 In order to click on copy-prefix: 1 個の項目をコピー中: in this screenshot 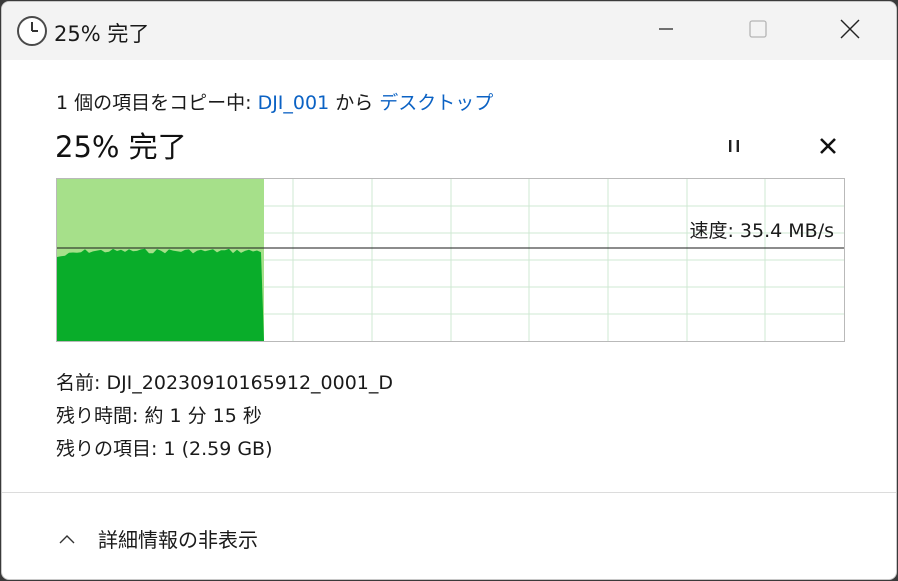, I will do `click(157, 103)`.